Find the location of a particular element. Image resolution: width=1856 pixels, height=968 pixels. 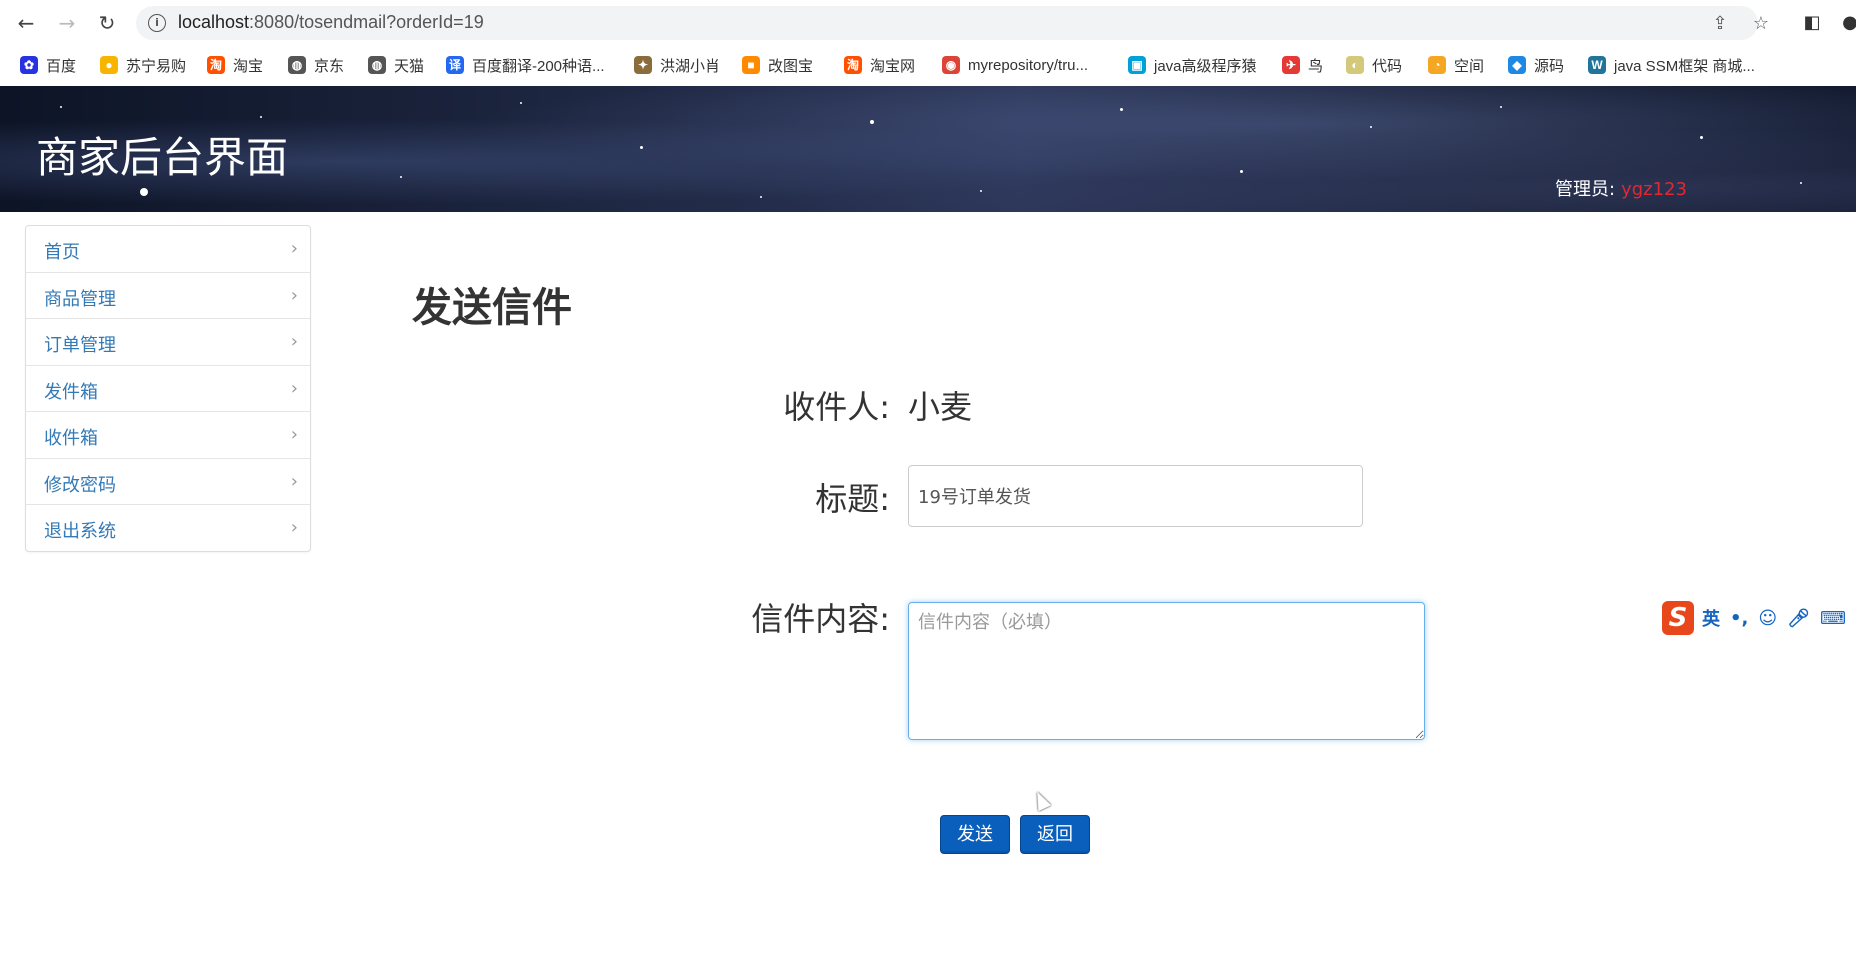

bookmark-favicon-icon: 译 is located at coordinates (455, 65).